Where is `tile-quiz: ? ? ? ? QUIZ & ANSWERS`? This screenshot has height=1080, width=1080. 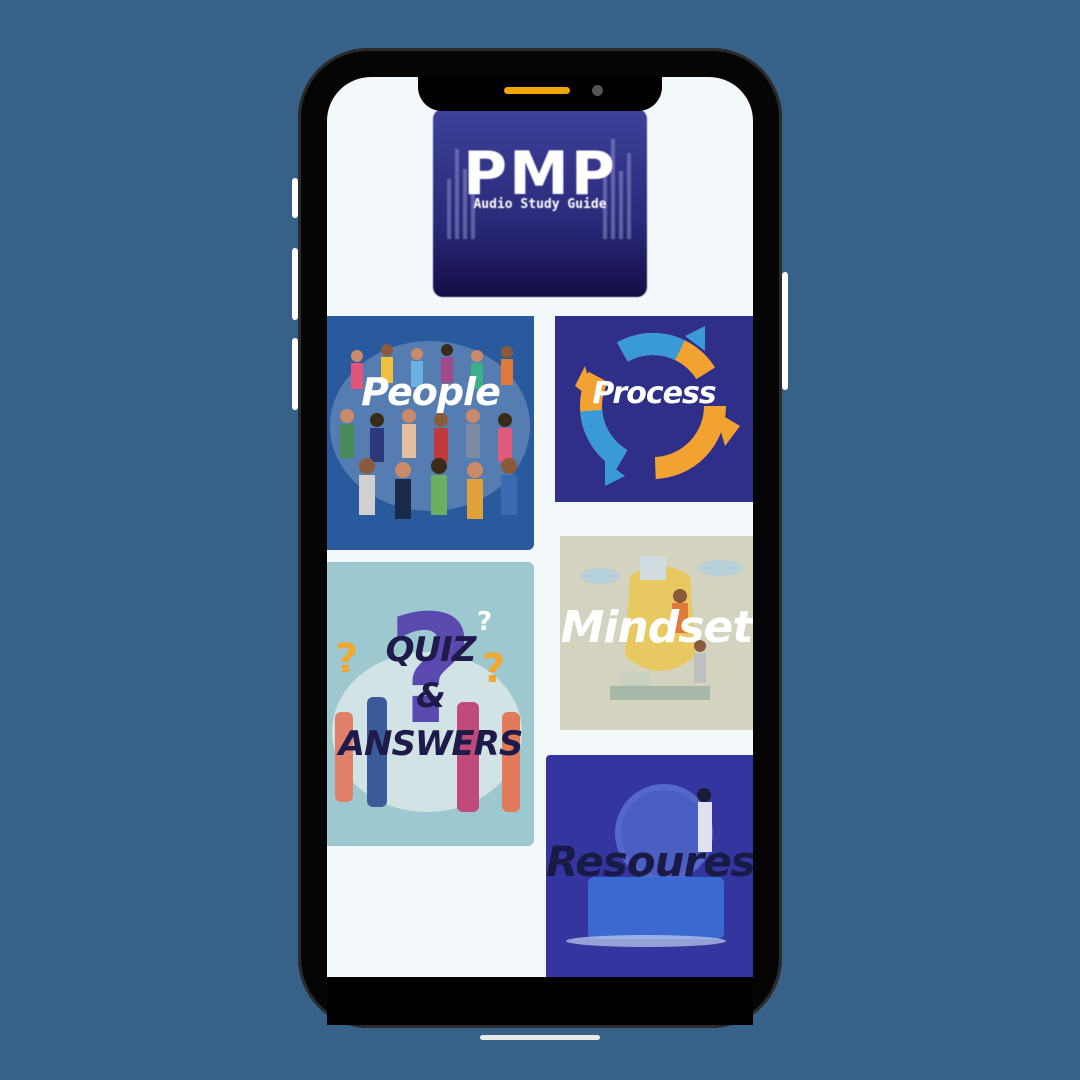 tile-quiz: ? ? ? ? QUIZ & ANSWERS is located at coordinates (430, 704).